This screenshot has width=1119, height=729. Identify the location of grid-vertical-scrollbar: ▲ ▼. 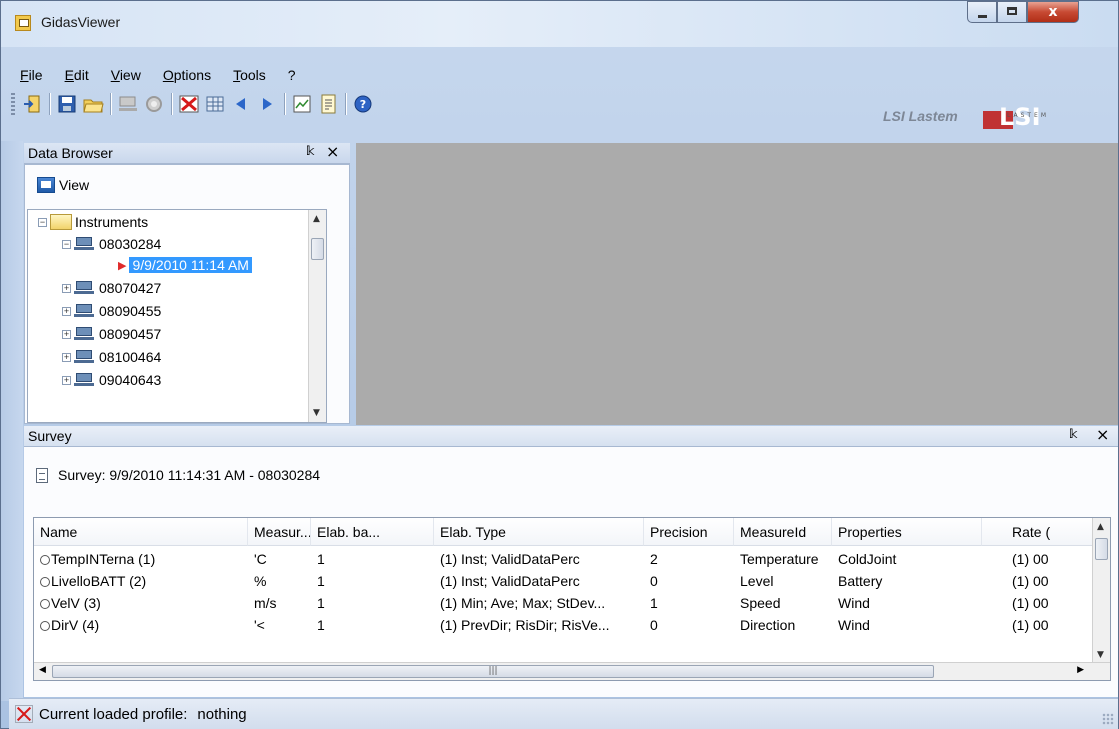
(1101, 591).